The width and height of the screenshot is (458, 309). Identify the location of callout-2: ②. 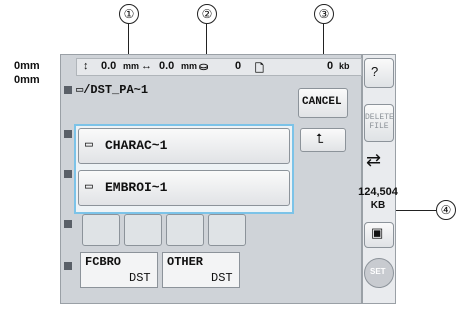
(207, 14).